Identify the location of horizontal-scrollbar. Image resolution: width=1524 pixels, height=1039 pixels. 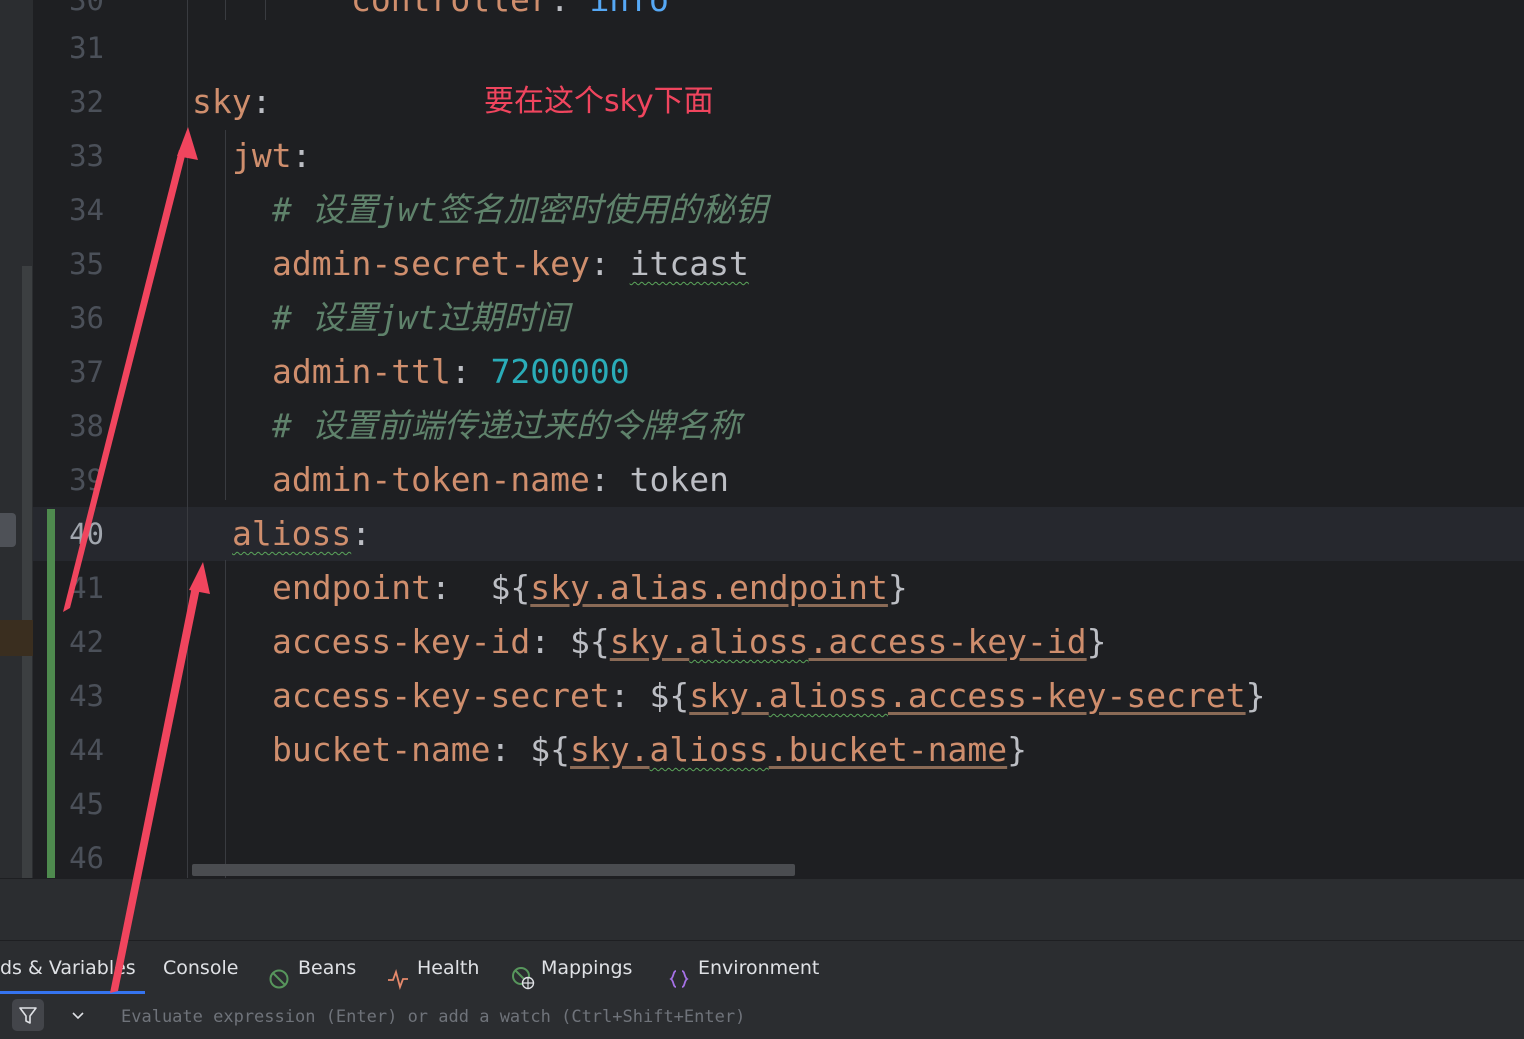
(493, 870).